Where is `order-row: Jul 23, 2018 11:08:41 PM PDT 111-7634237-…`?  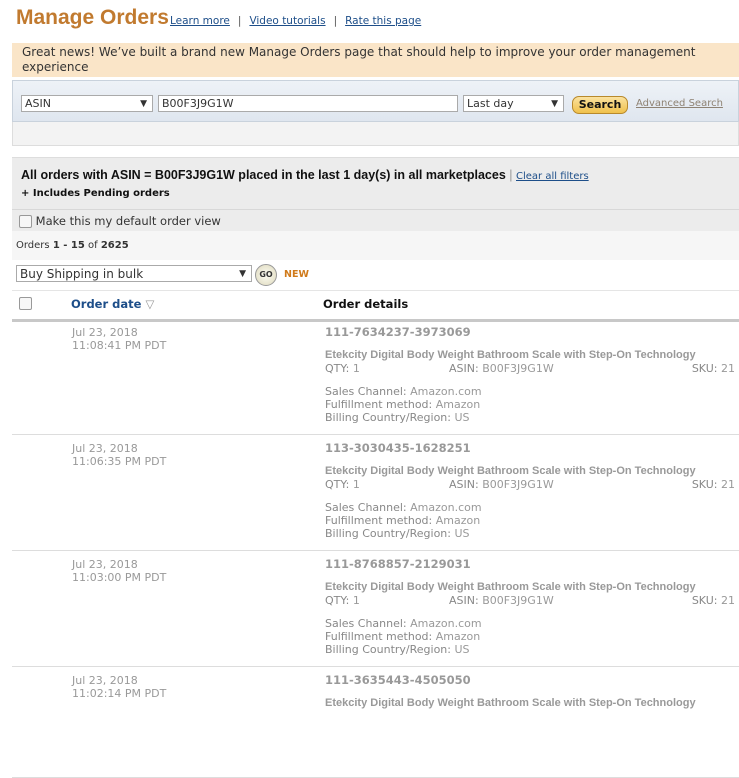
order-row: Jul 23, 2018 11:08:41 PM PDT 111-7634237-… is located at coordinates (375, 377).